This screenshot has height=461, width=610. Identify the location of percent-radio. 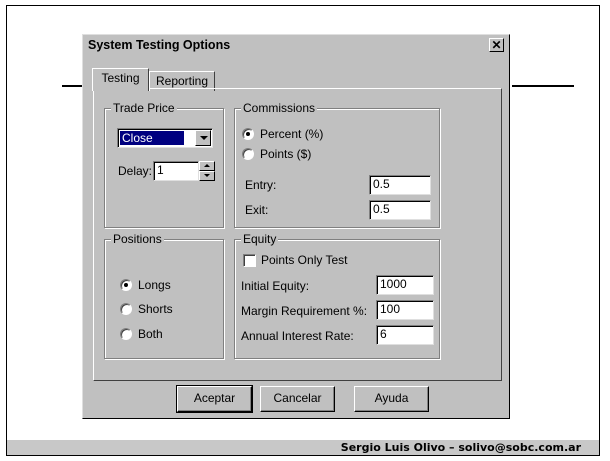
(248, 134).